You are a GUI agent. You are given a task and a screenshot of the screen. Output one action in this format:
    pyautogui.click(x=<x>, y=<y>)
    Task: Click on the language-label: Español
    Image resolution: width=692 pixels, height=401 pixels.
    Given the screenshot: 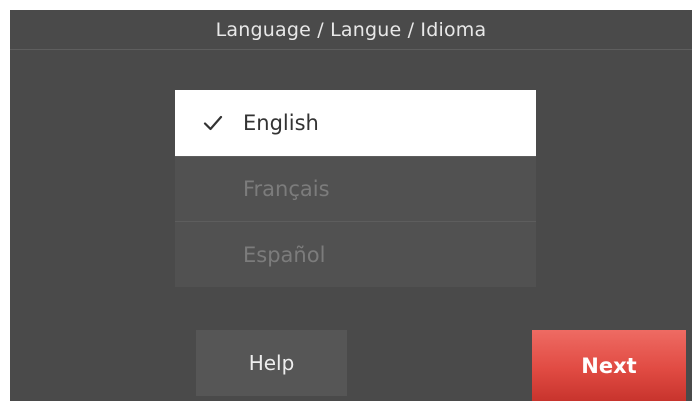 What is the action you would take?
    pyautogui.click(x=284, y=254)
    